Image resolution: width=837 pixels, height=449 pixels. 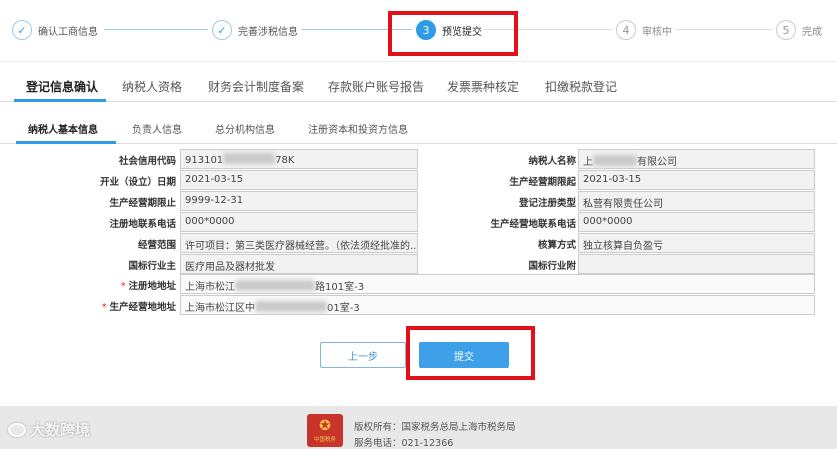 What do you see at coordinates (696, 243) in the screenshot?
I see `accounting-method-field: 独立核算自负盈亏` at bounding box center [696, 243].